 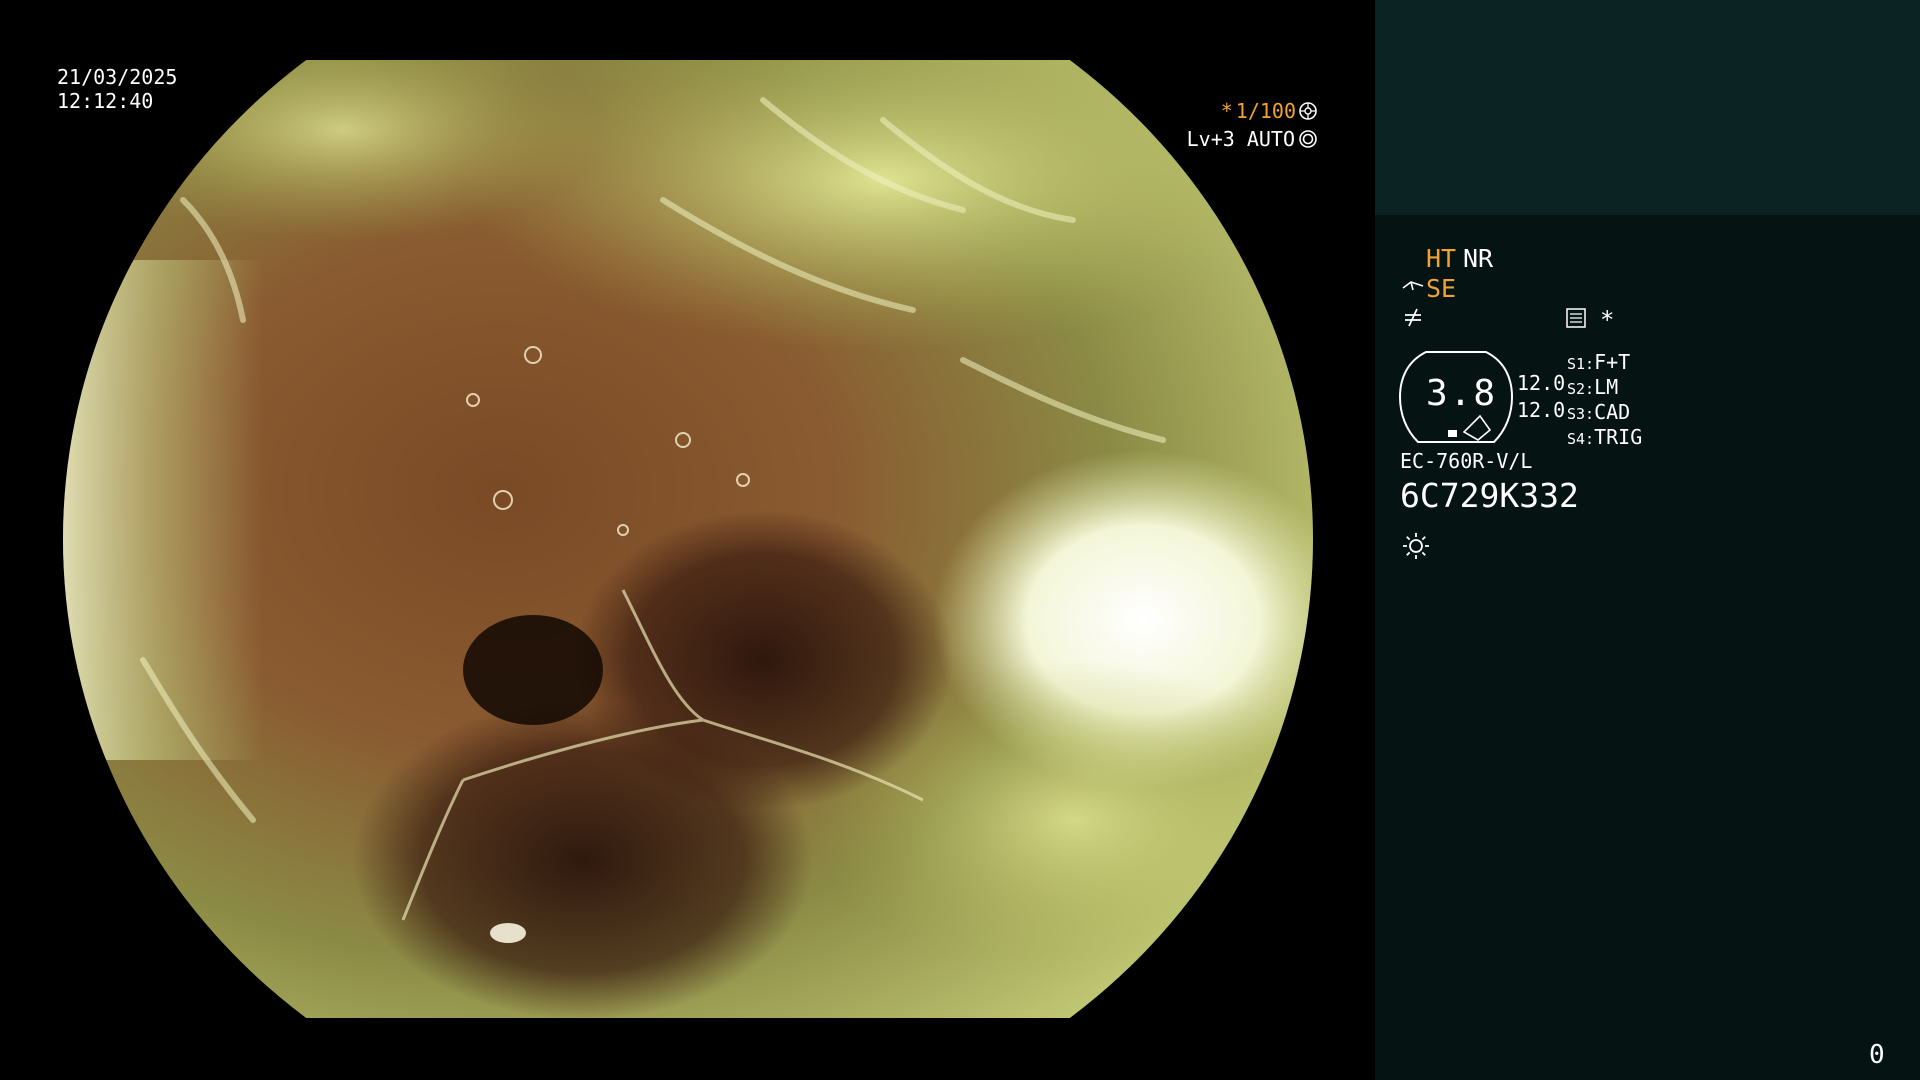 I want to click on switch-s1: S1: F+T, so click(x=1598, y=362).